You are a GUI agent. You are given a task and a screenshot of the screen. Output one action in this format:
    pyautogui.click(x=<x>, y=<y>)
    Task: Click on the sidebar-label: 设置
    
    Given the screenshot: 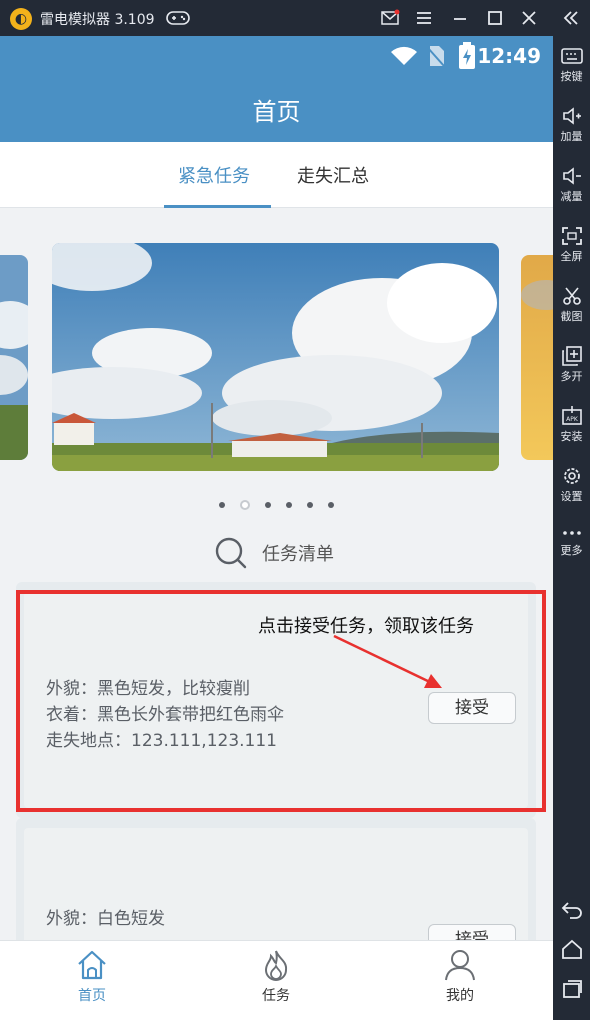 What is the action you would take?
    pyautogui.click(x=571, y=496)
    